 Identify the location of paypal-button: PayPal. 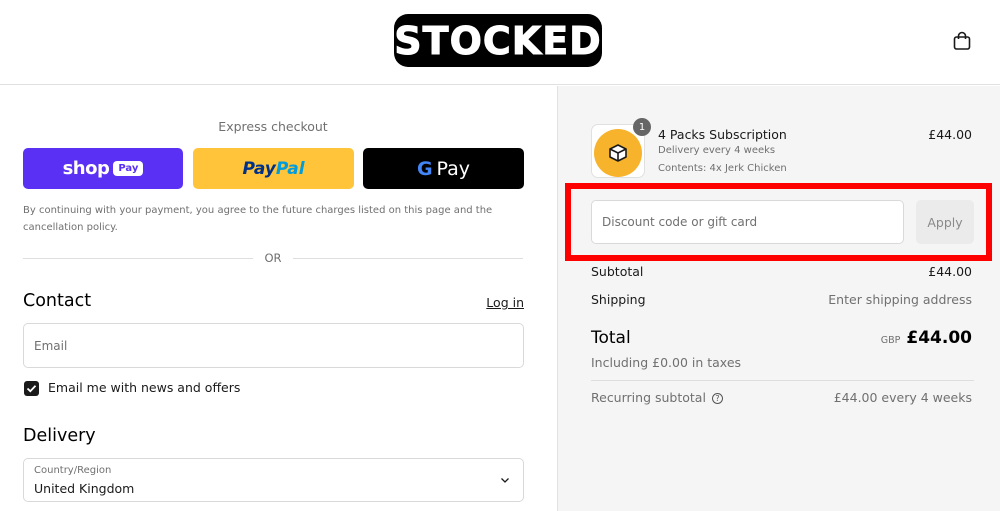
(273, 168).